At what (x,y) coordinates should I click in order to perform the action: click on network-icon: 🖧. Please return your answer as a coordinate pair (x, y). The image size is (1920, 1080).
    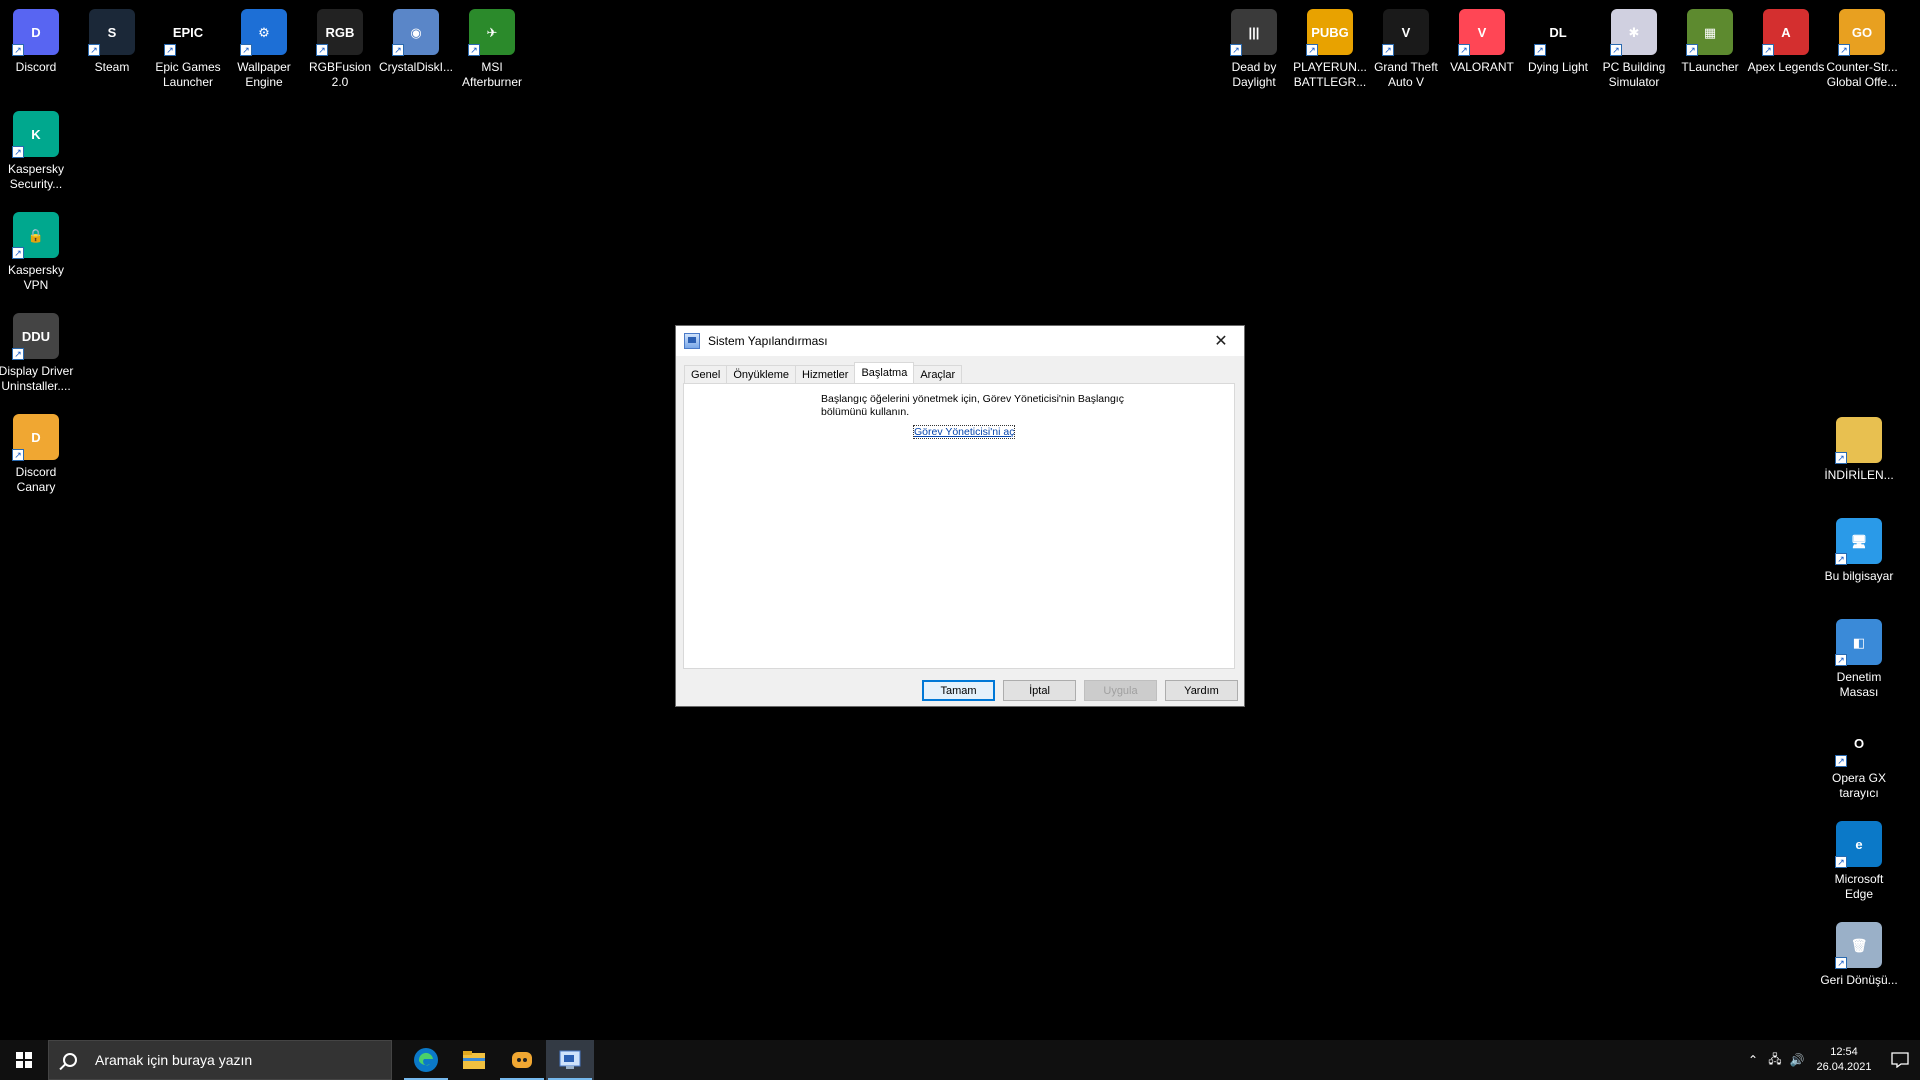
    Looking at the image, I should click on (1775, 1060).